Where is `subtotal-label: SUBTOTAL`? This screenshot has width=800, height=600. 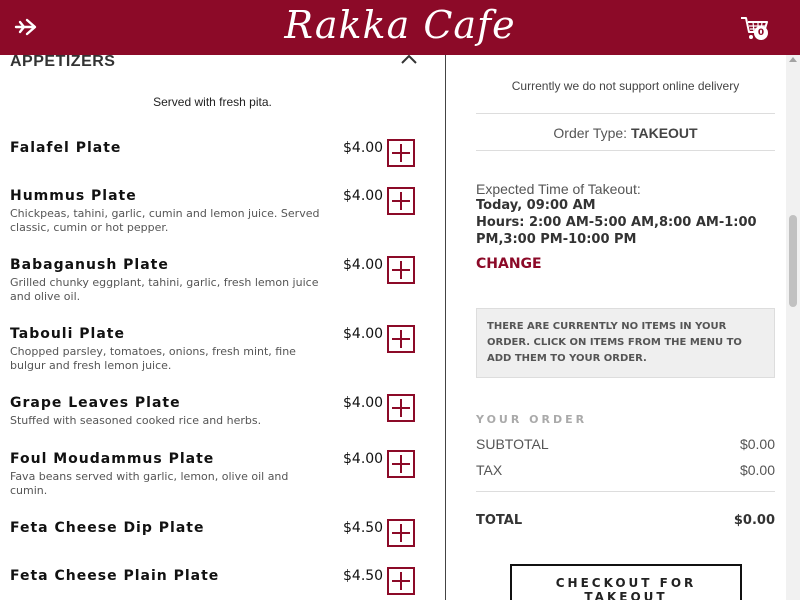
subtotal-label: SUBTOTAL is located at coordinates (512, 444).